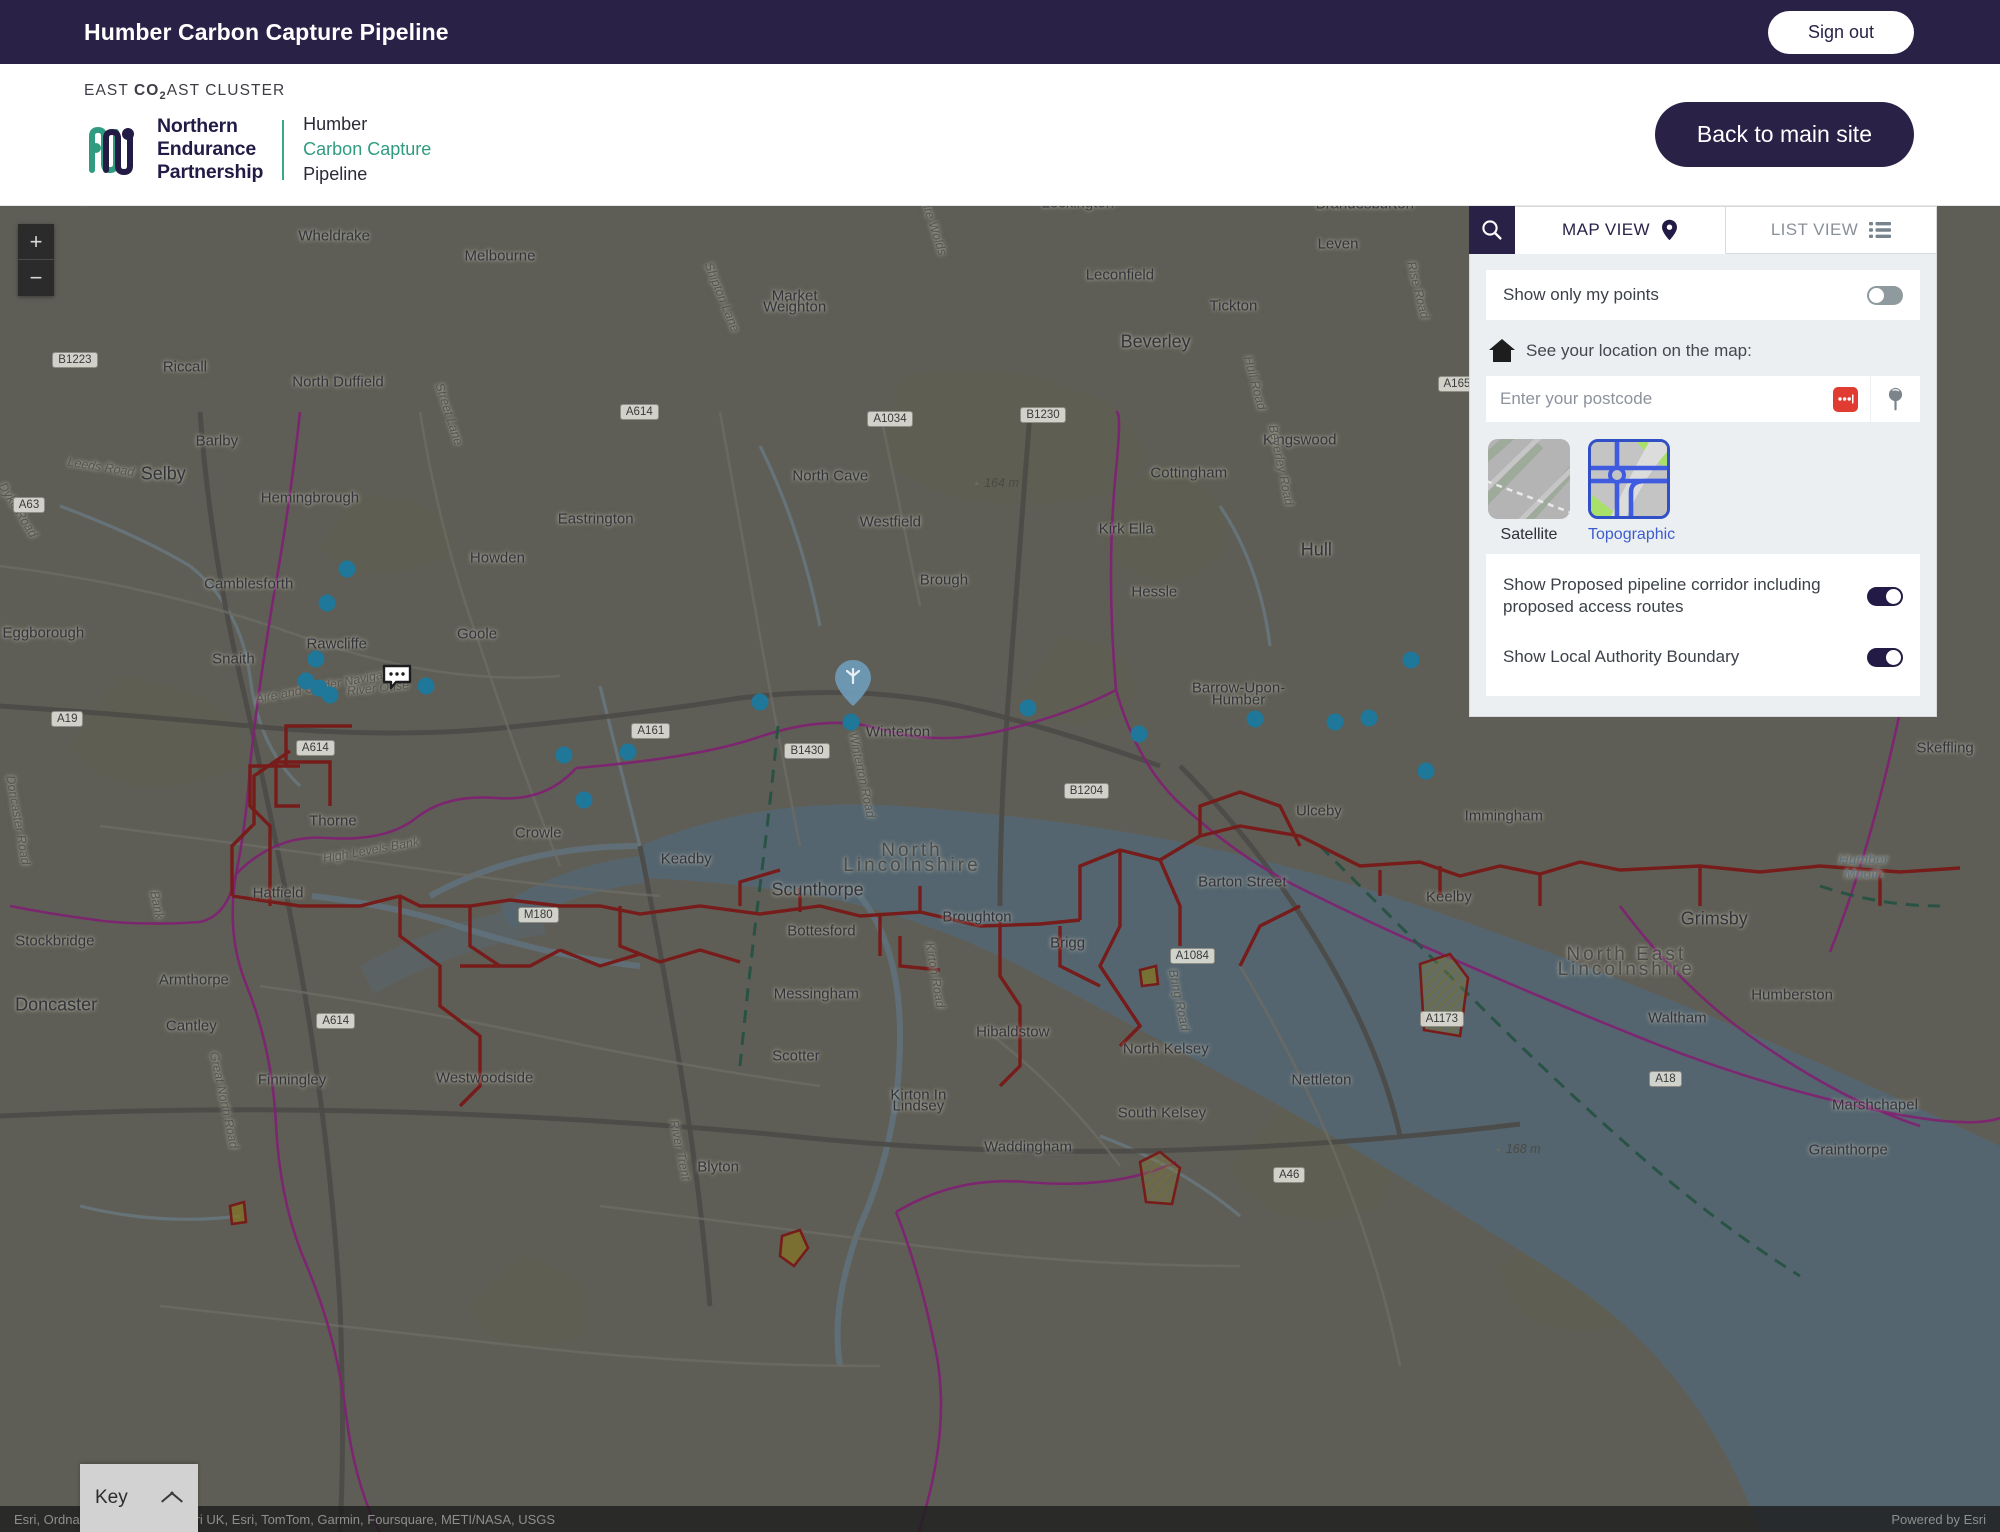 The image size is (2000, 1532). Describe the element at coordinates (807, 751) in the screenshot. I see `road-shield: B1430` at that location.